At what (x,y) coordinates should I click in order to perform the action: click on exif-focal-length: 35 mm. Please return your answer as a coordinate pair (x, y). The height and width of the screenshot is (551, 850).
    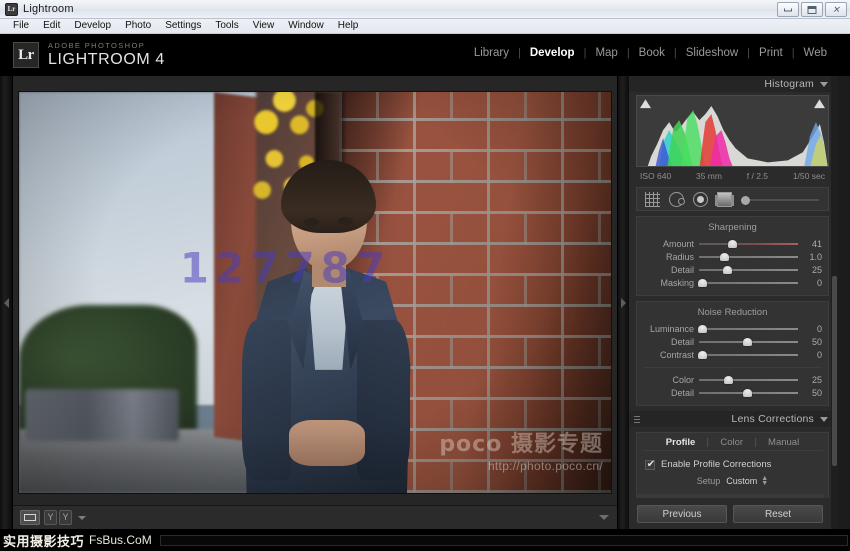
    Looking at the image, I should click on (708, 175).